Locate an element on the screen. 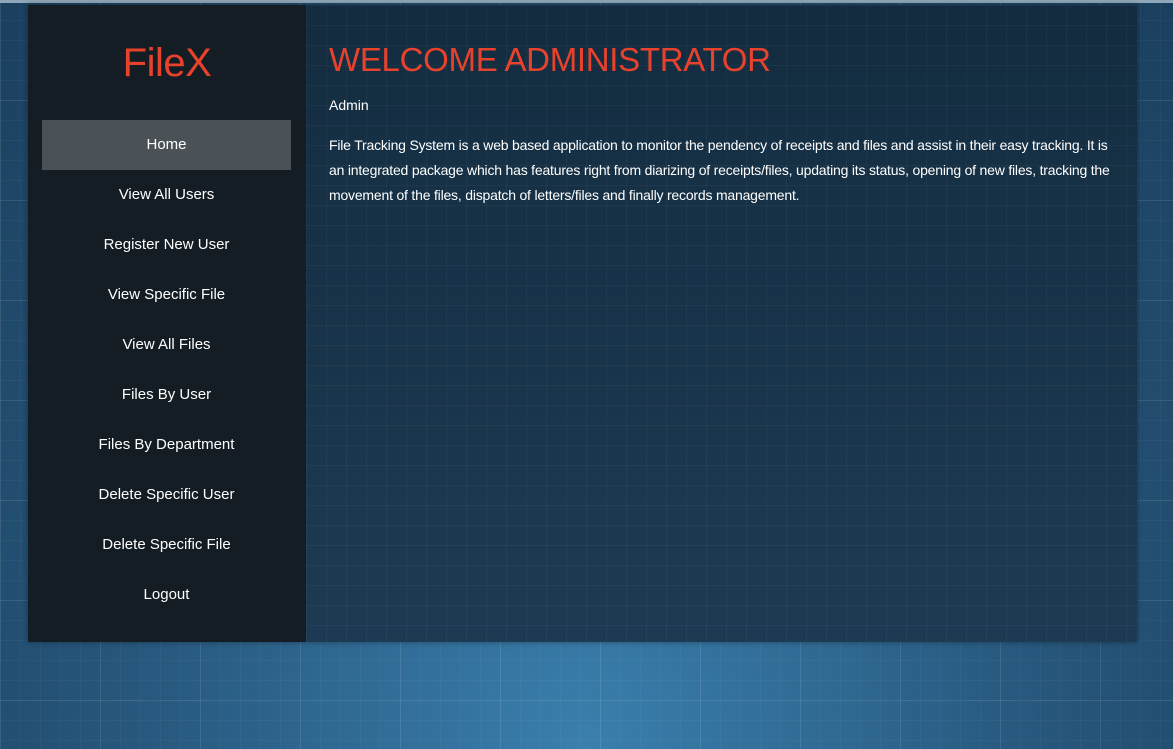 Image resolution: width=1173 pixels, height=749 pixels. sidebar-item-logout: Logout is located at coordinates (166, 595).